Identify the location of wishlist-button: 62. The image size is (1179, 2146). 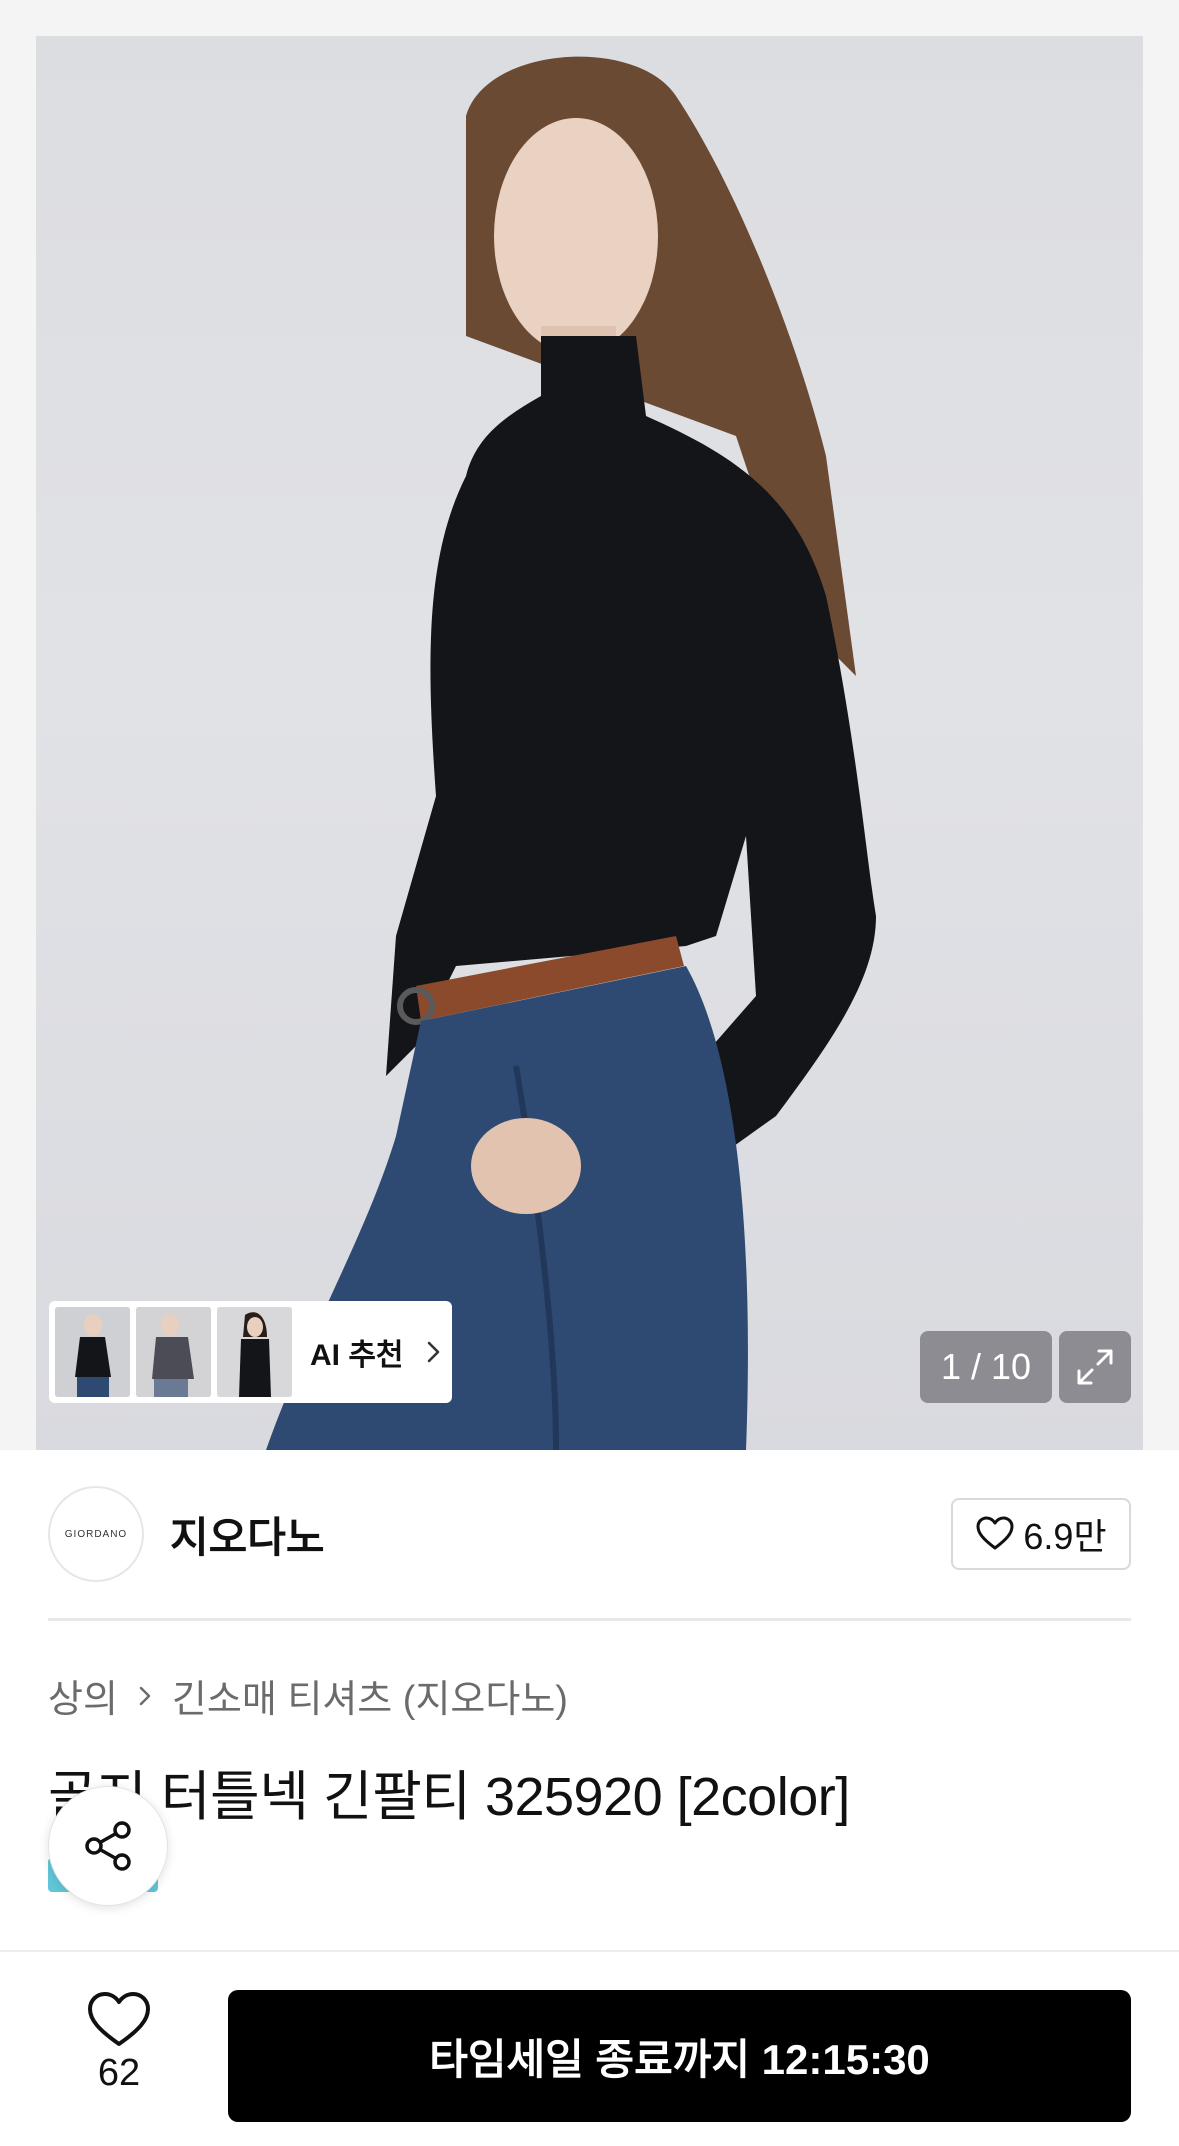
(119, 2042).